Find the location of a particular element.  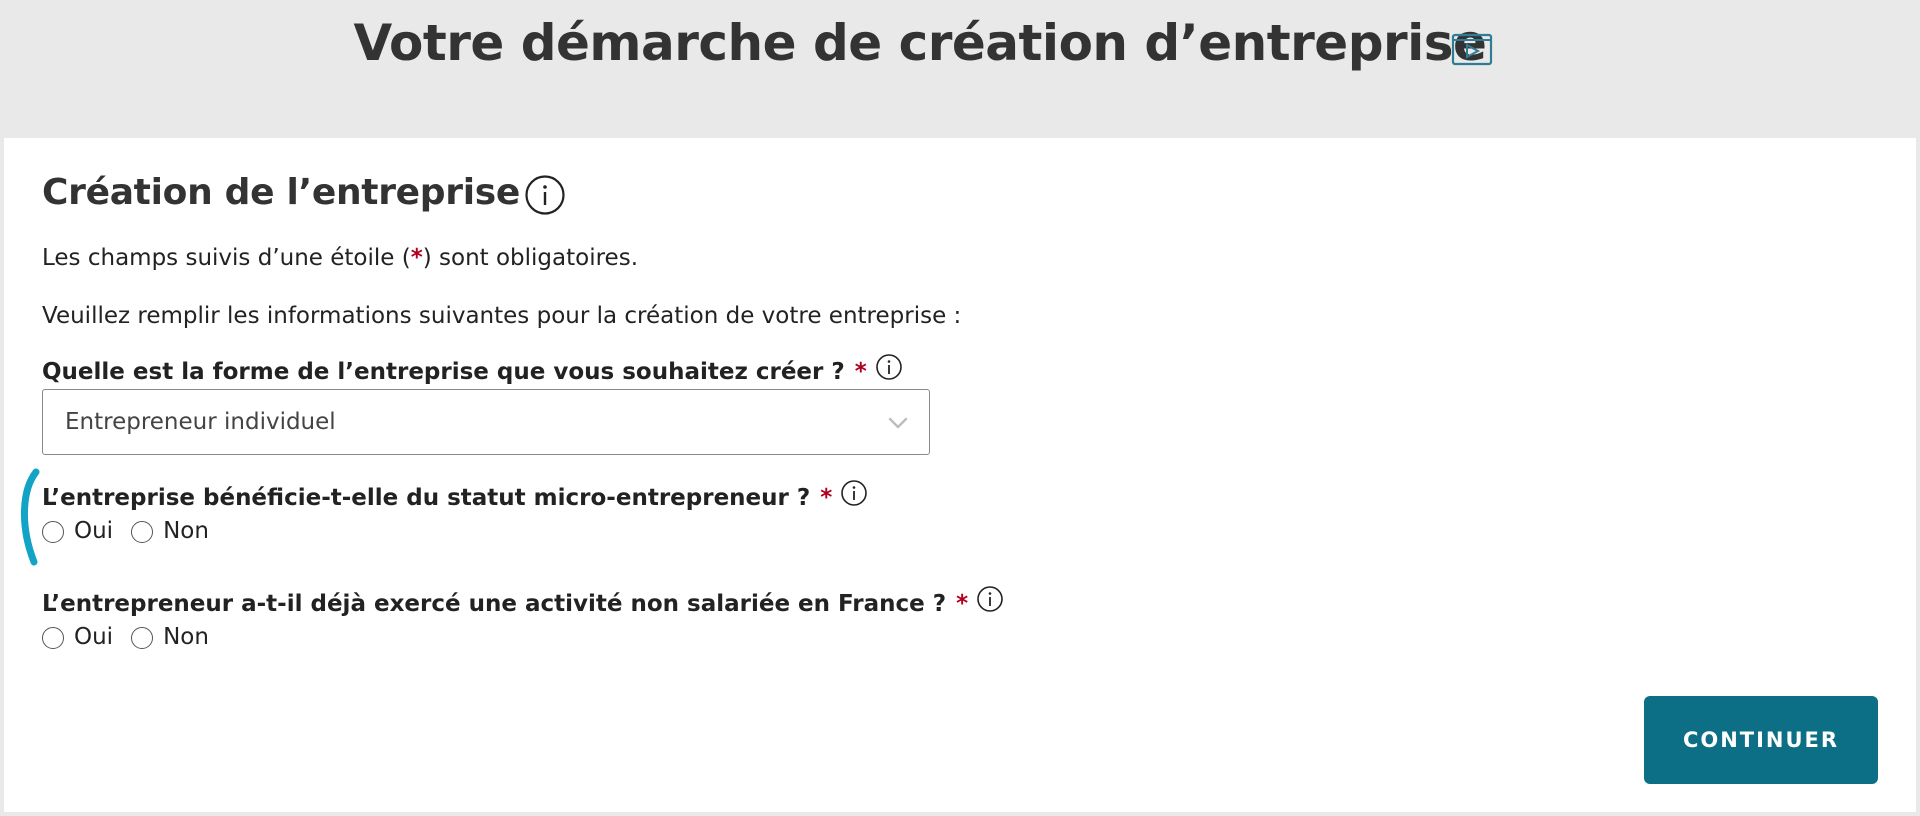

micro-status-radio-group: Oui Non is located at coordinates (134, 531).